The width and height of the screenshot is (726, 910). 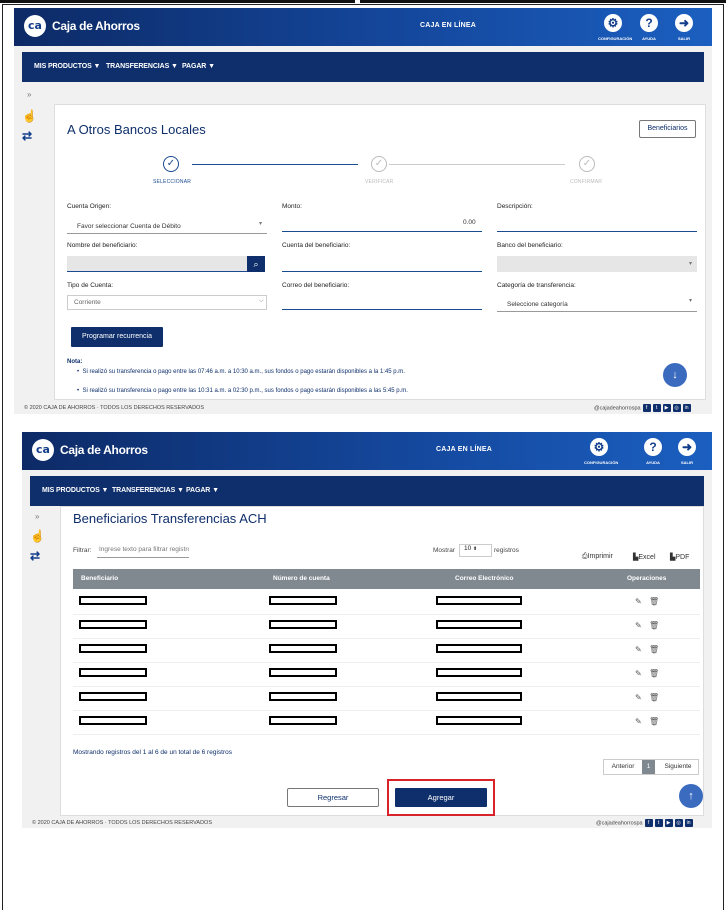 I want to click on col-beneficiario: Beneficiario, so click(x=99, y=578).